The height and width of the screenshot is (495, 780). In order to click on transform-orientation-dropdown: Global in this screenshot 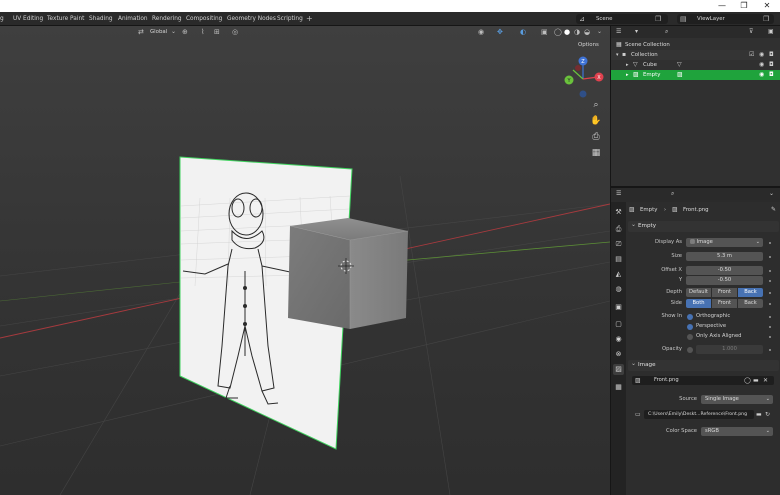, I will do `click(158, 32)`.